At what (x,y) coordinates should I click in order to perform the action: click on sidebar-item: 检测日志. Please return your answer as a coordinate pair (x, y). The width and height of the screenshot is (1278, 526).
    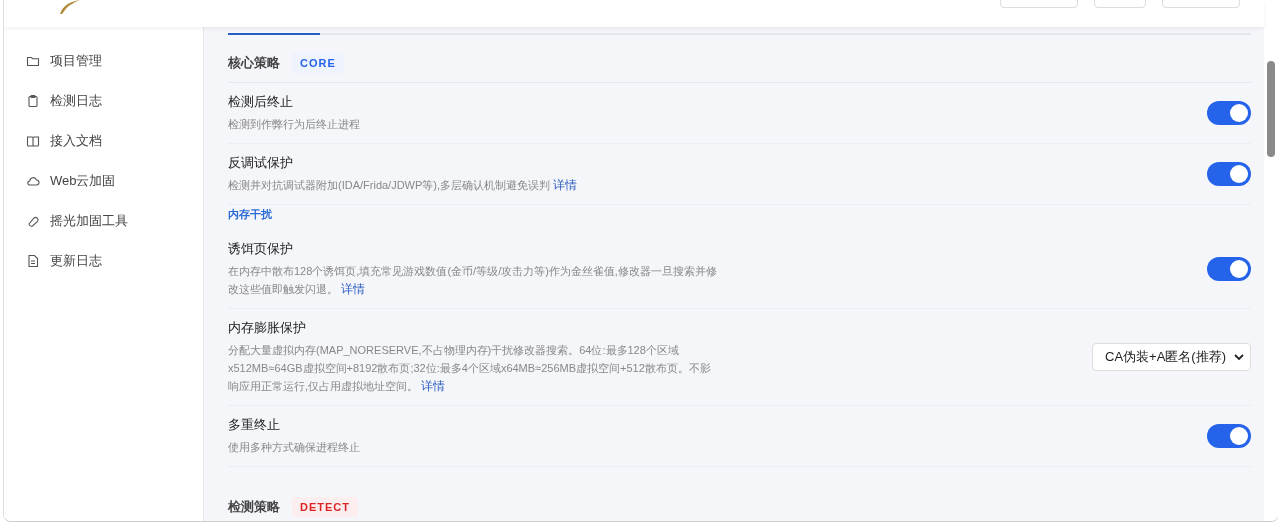
    Looking at the image, I should click on (103, 101).